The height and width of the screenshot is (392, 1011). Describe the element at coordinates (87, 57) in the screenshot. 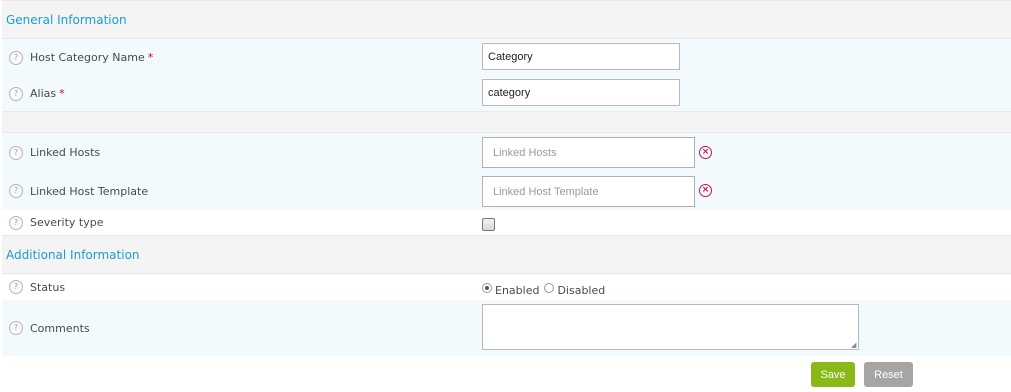

I see `host-category-name-text: Host Category Name` at that location.